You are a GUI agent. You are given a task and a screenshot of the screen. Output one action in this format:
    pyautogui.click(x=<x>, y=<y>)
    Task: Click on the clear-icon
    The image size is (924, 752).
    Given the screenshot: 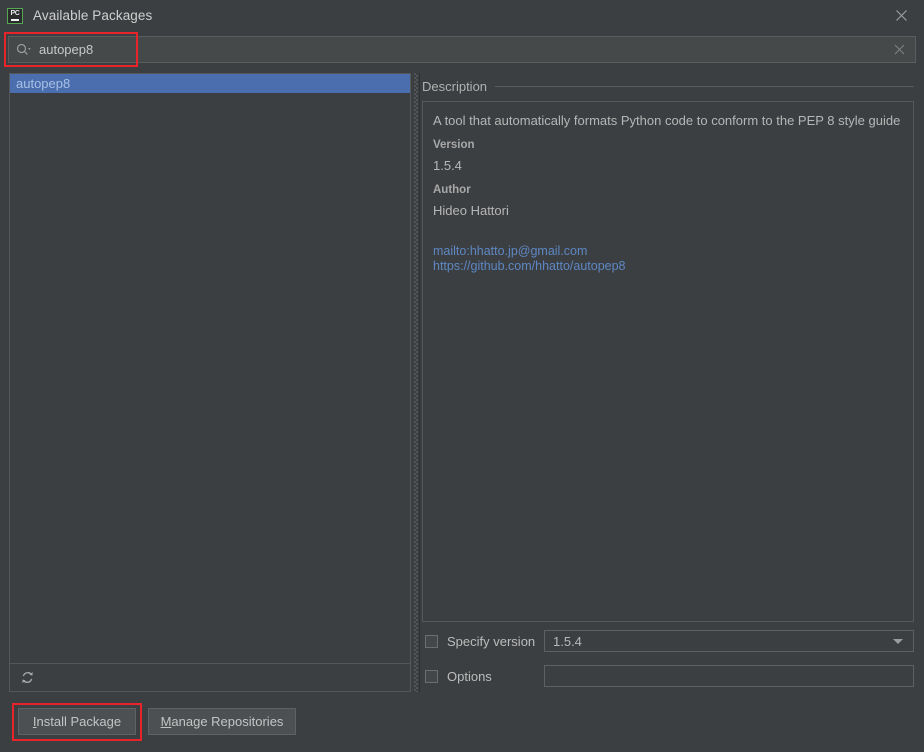 What is the action you would take?
    pyautogui.click(x=899, y=49)
    